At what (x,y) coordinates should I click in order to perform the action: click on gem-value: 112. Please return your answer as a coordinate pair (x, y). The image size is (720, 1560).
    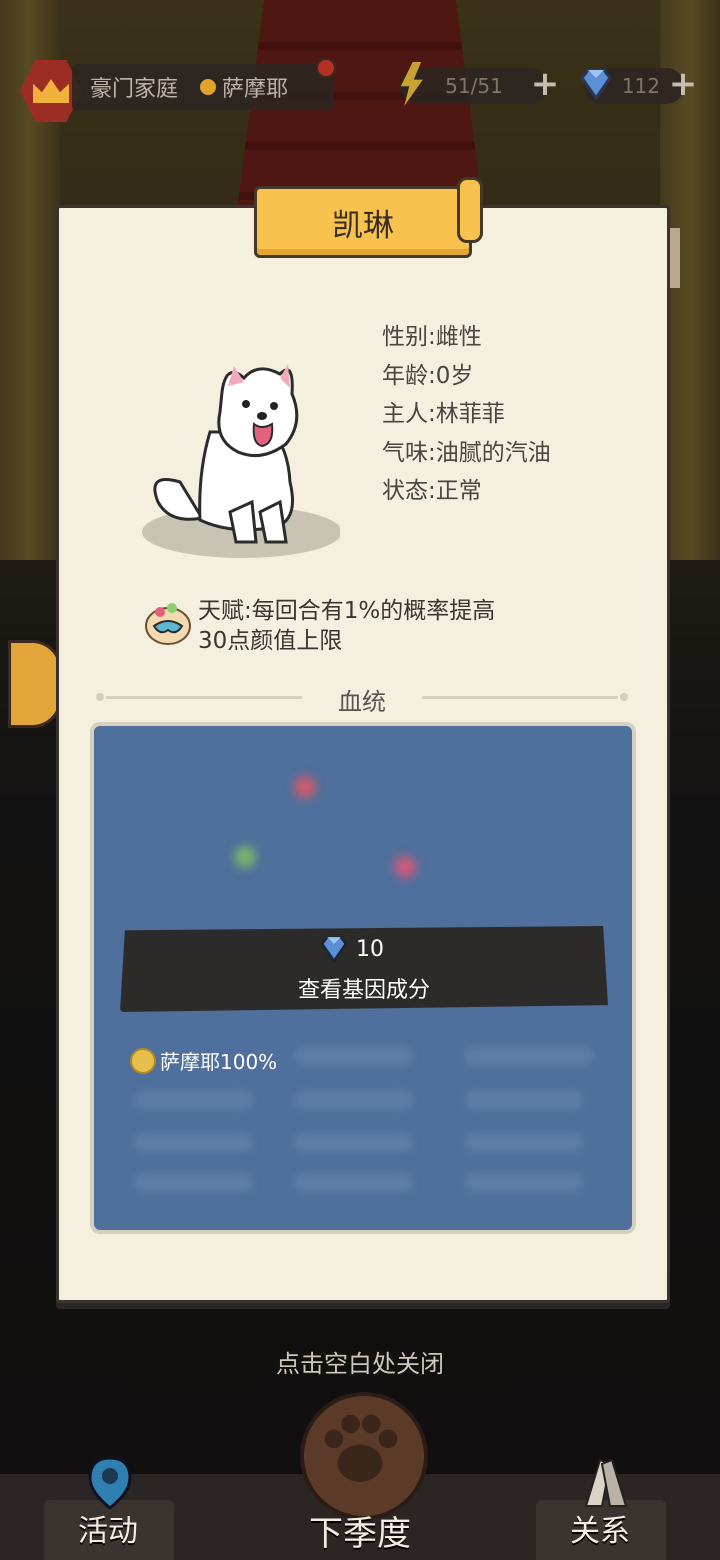
    Looking at the image, I should click on (640, 86).